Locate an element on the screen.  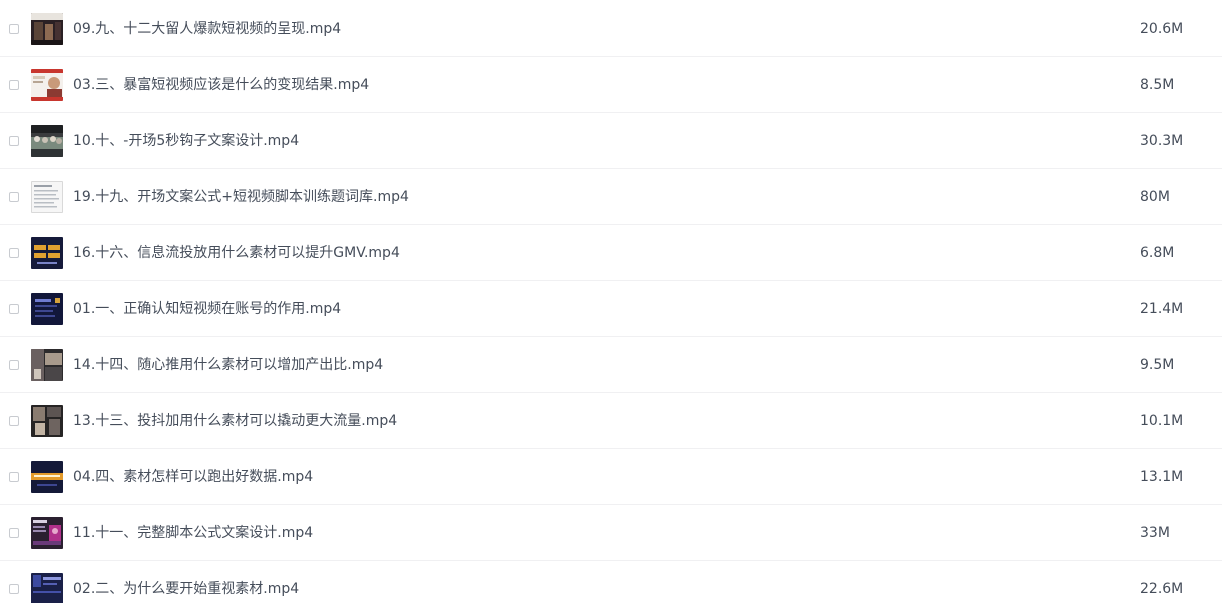
file-name: 10.十、-开场5秒钩子文案设计.mp4 is located at coordinates (186, 141).